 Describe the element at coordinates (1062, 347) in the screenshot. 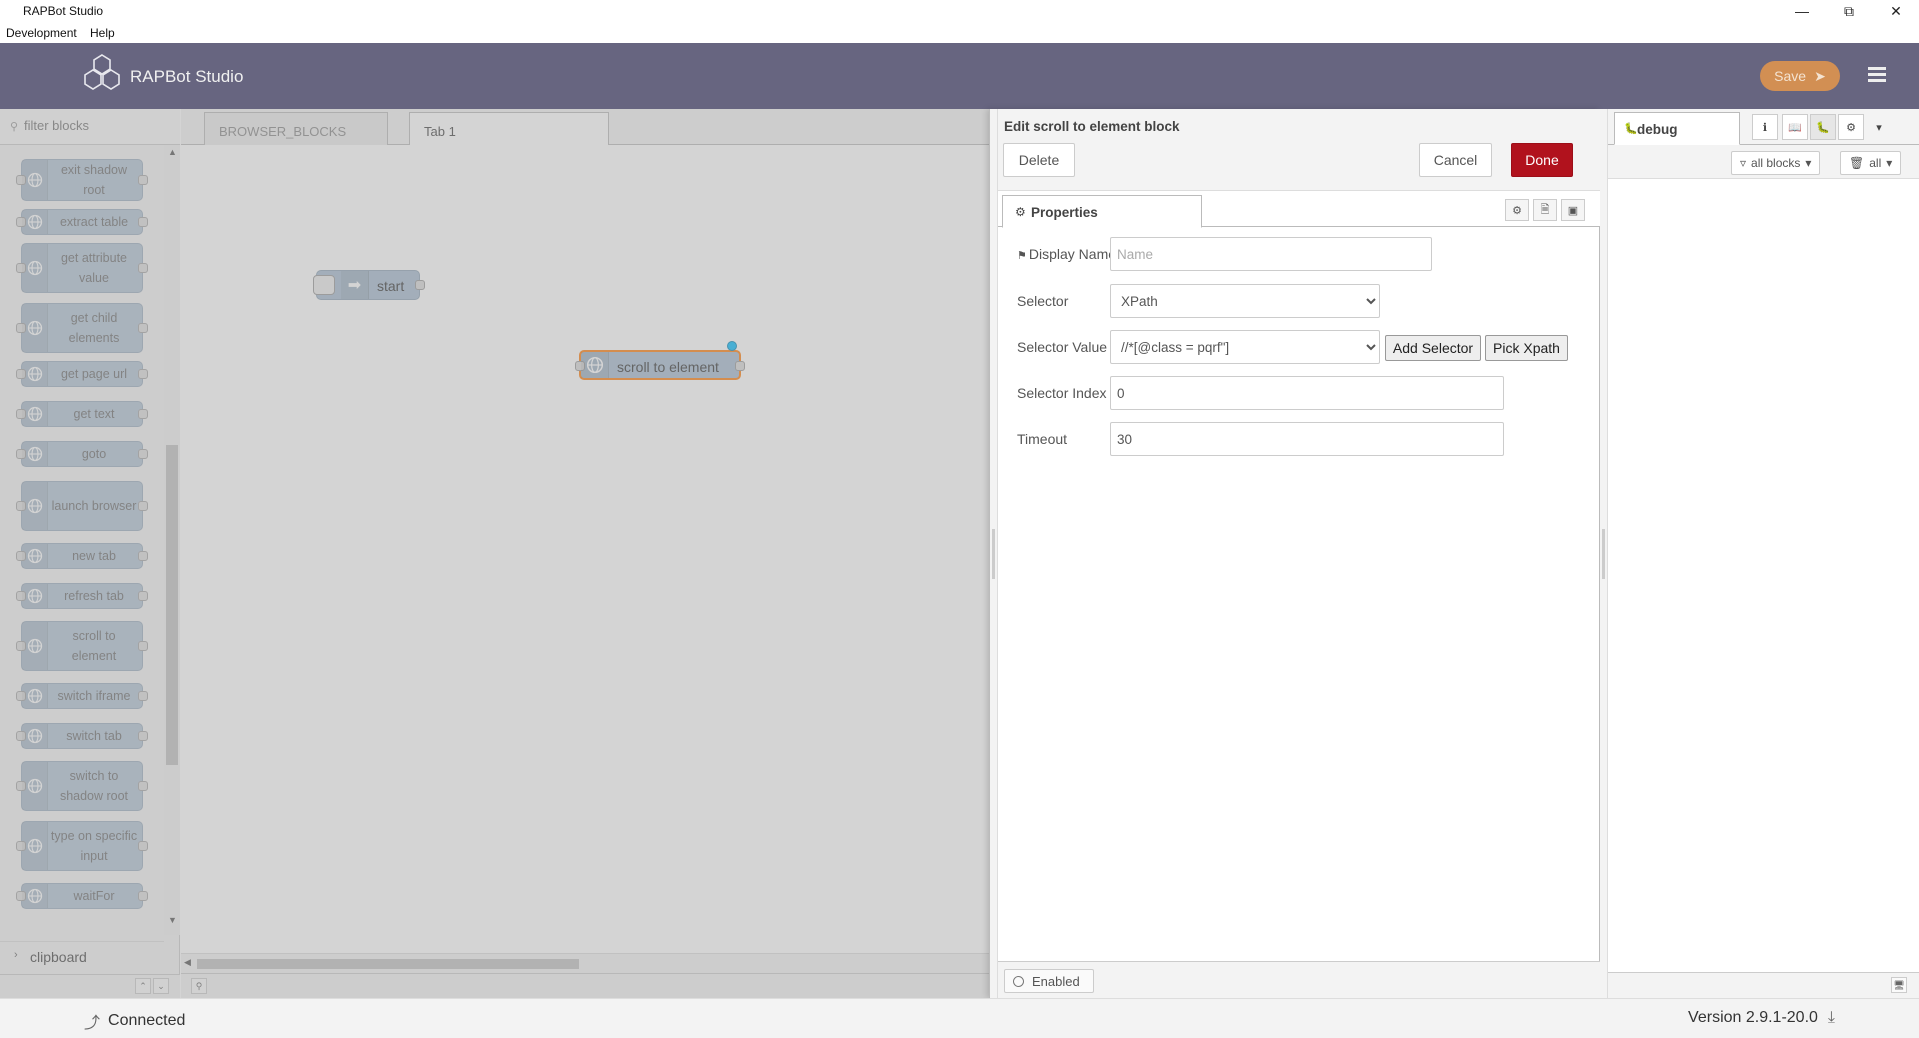

I see `selector-value-label: Selector Value` at that location.